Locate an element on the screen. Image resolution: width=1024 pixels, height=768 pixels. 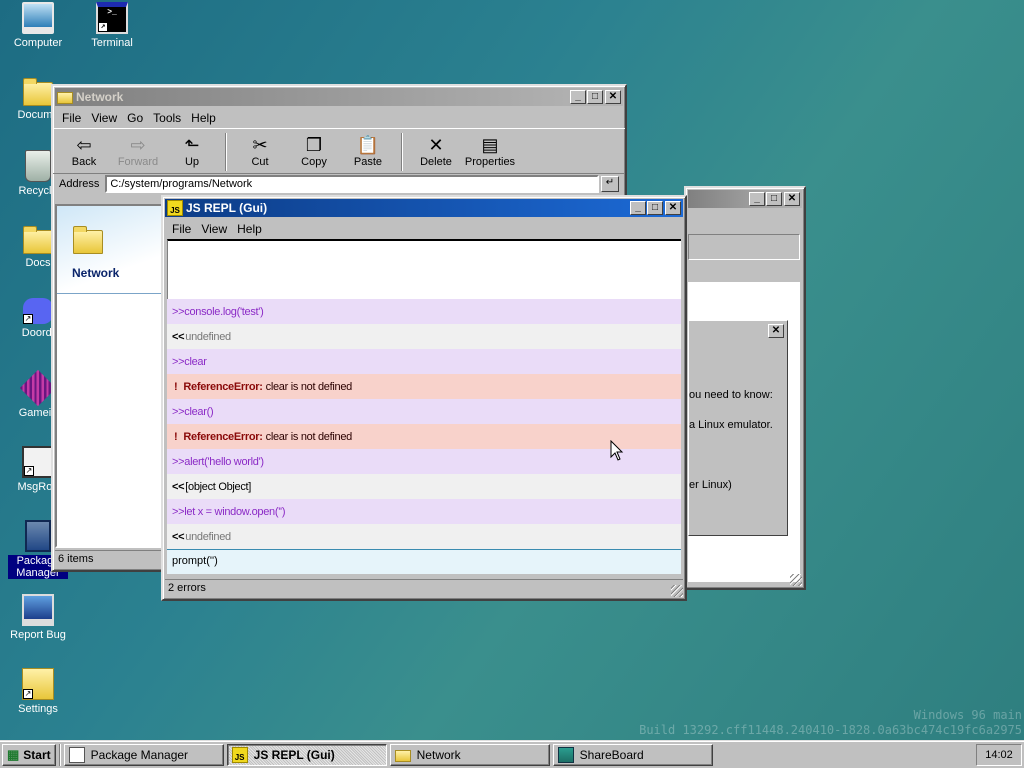
desktop-icon-report-bug: Report Bug is located at coordinates (38, 617).